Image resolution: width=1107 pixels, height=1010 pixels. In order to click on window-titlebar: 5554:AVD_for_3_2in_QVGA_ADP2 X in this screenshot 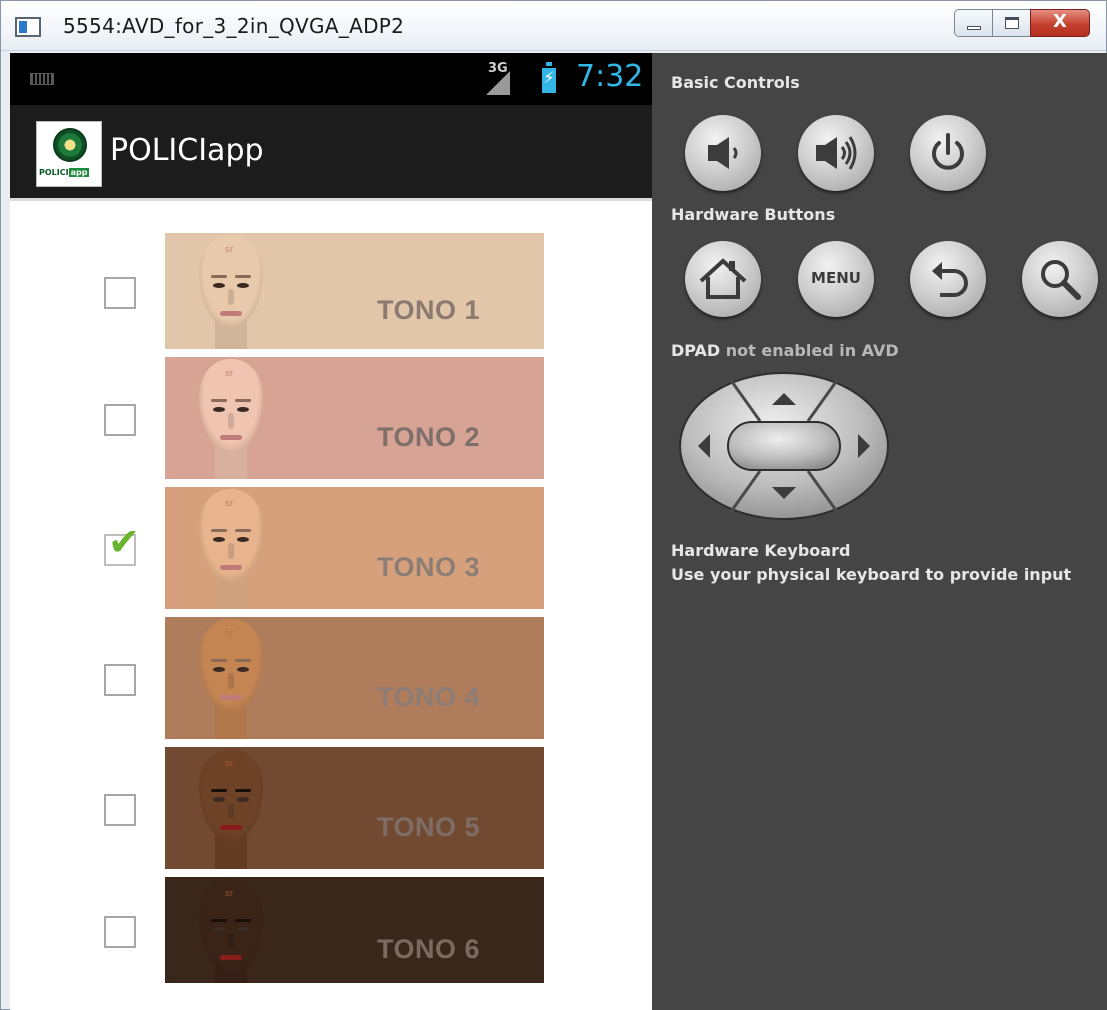, I will do `click(553, 26)`.